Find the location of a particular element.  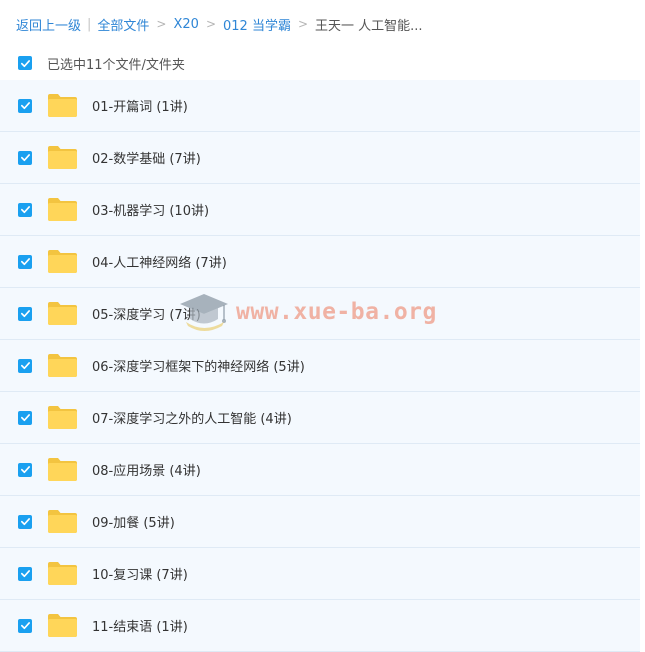

folder-name: 11-结束语 (1讲) is located at coordinates (140, 625).